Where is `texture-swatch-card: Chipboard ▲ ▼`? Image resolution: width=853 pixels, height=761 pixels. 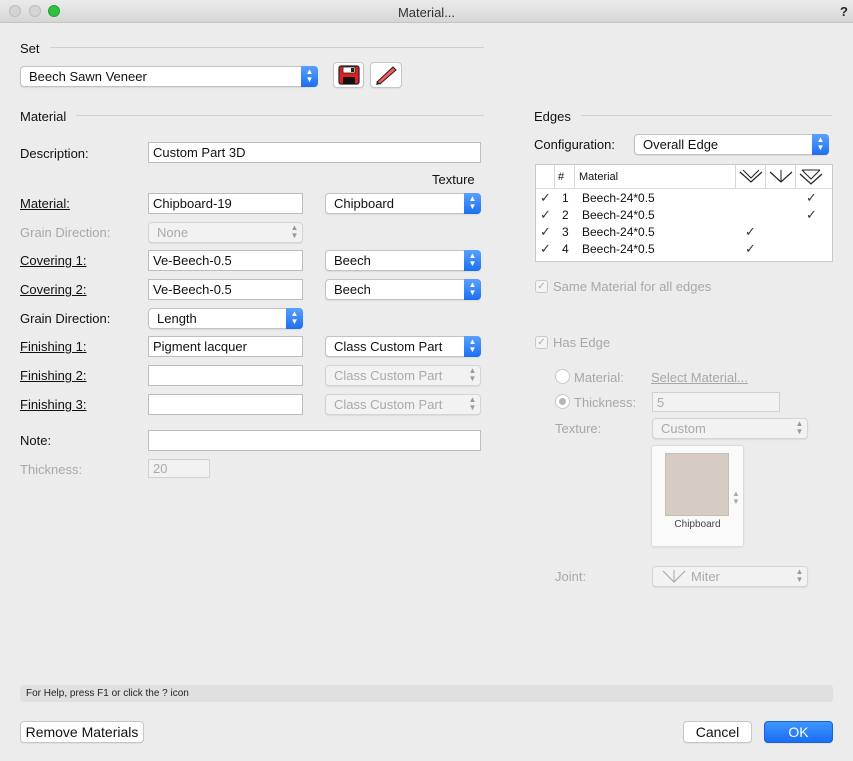 texture-swatch-card: Chipboard ▲ ▼ is located at coordinates (697, 496).